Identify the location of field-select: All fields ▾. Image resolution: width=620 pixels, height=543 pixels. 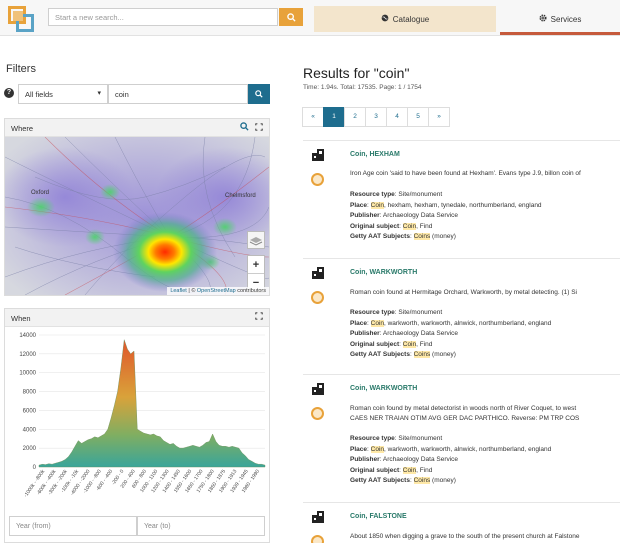
(63, 94).